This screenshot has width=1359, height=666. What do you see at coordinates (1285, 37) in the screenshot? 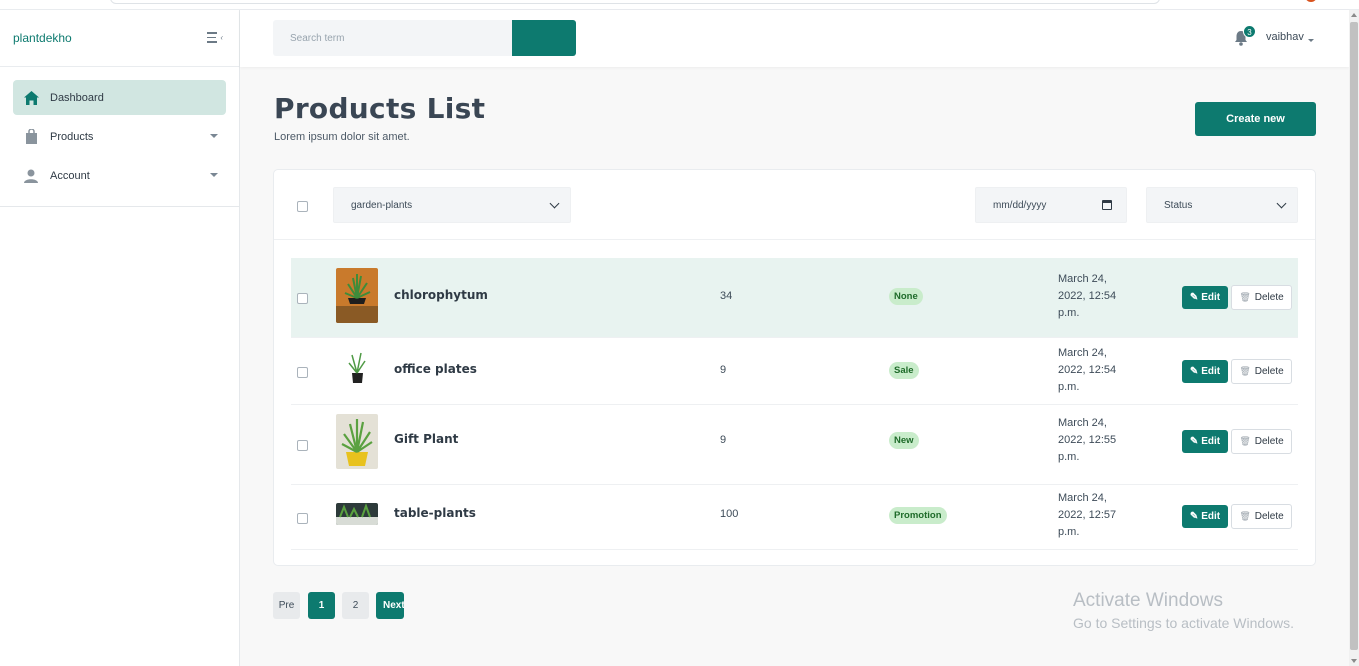
I see `user-menu: vaibhav` at bounding box center [1285, 37].